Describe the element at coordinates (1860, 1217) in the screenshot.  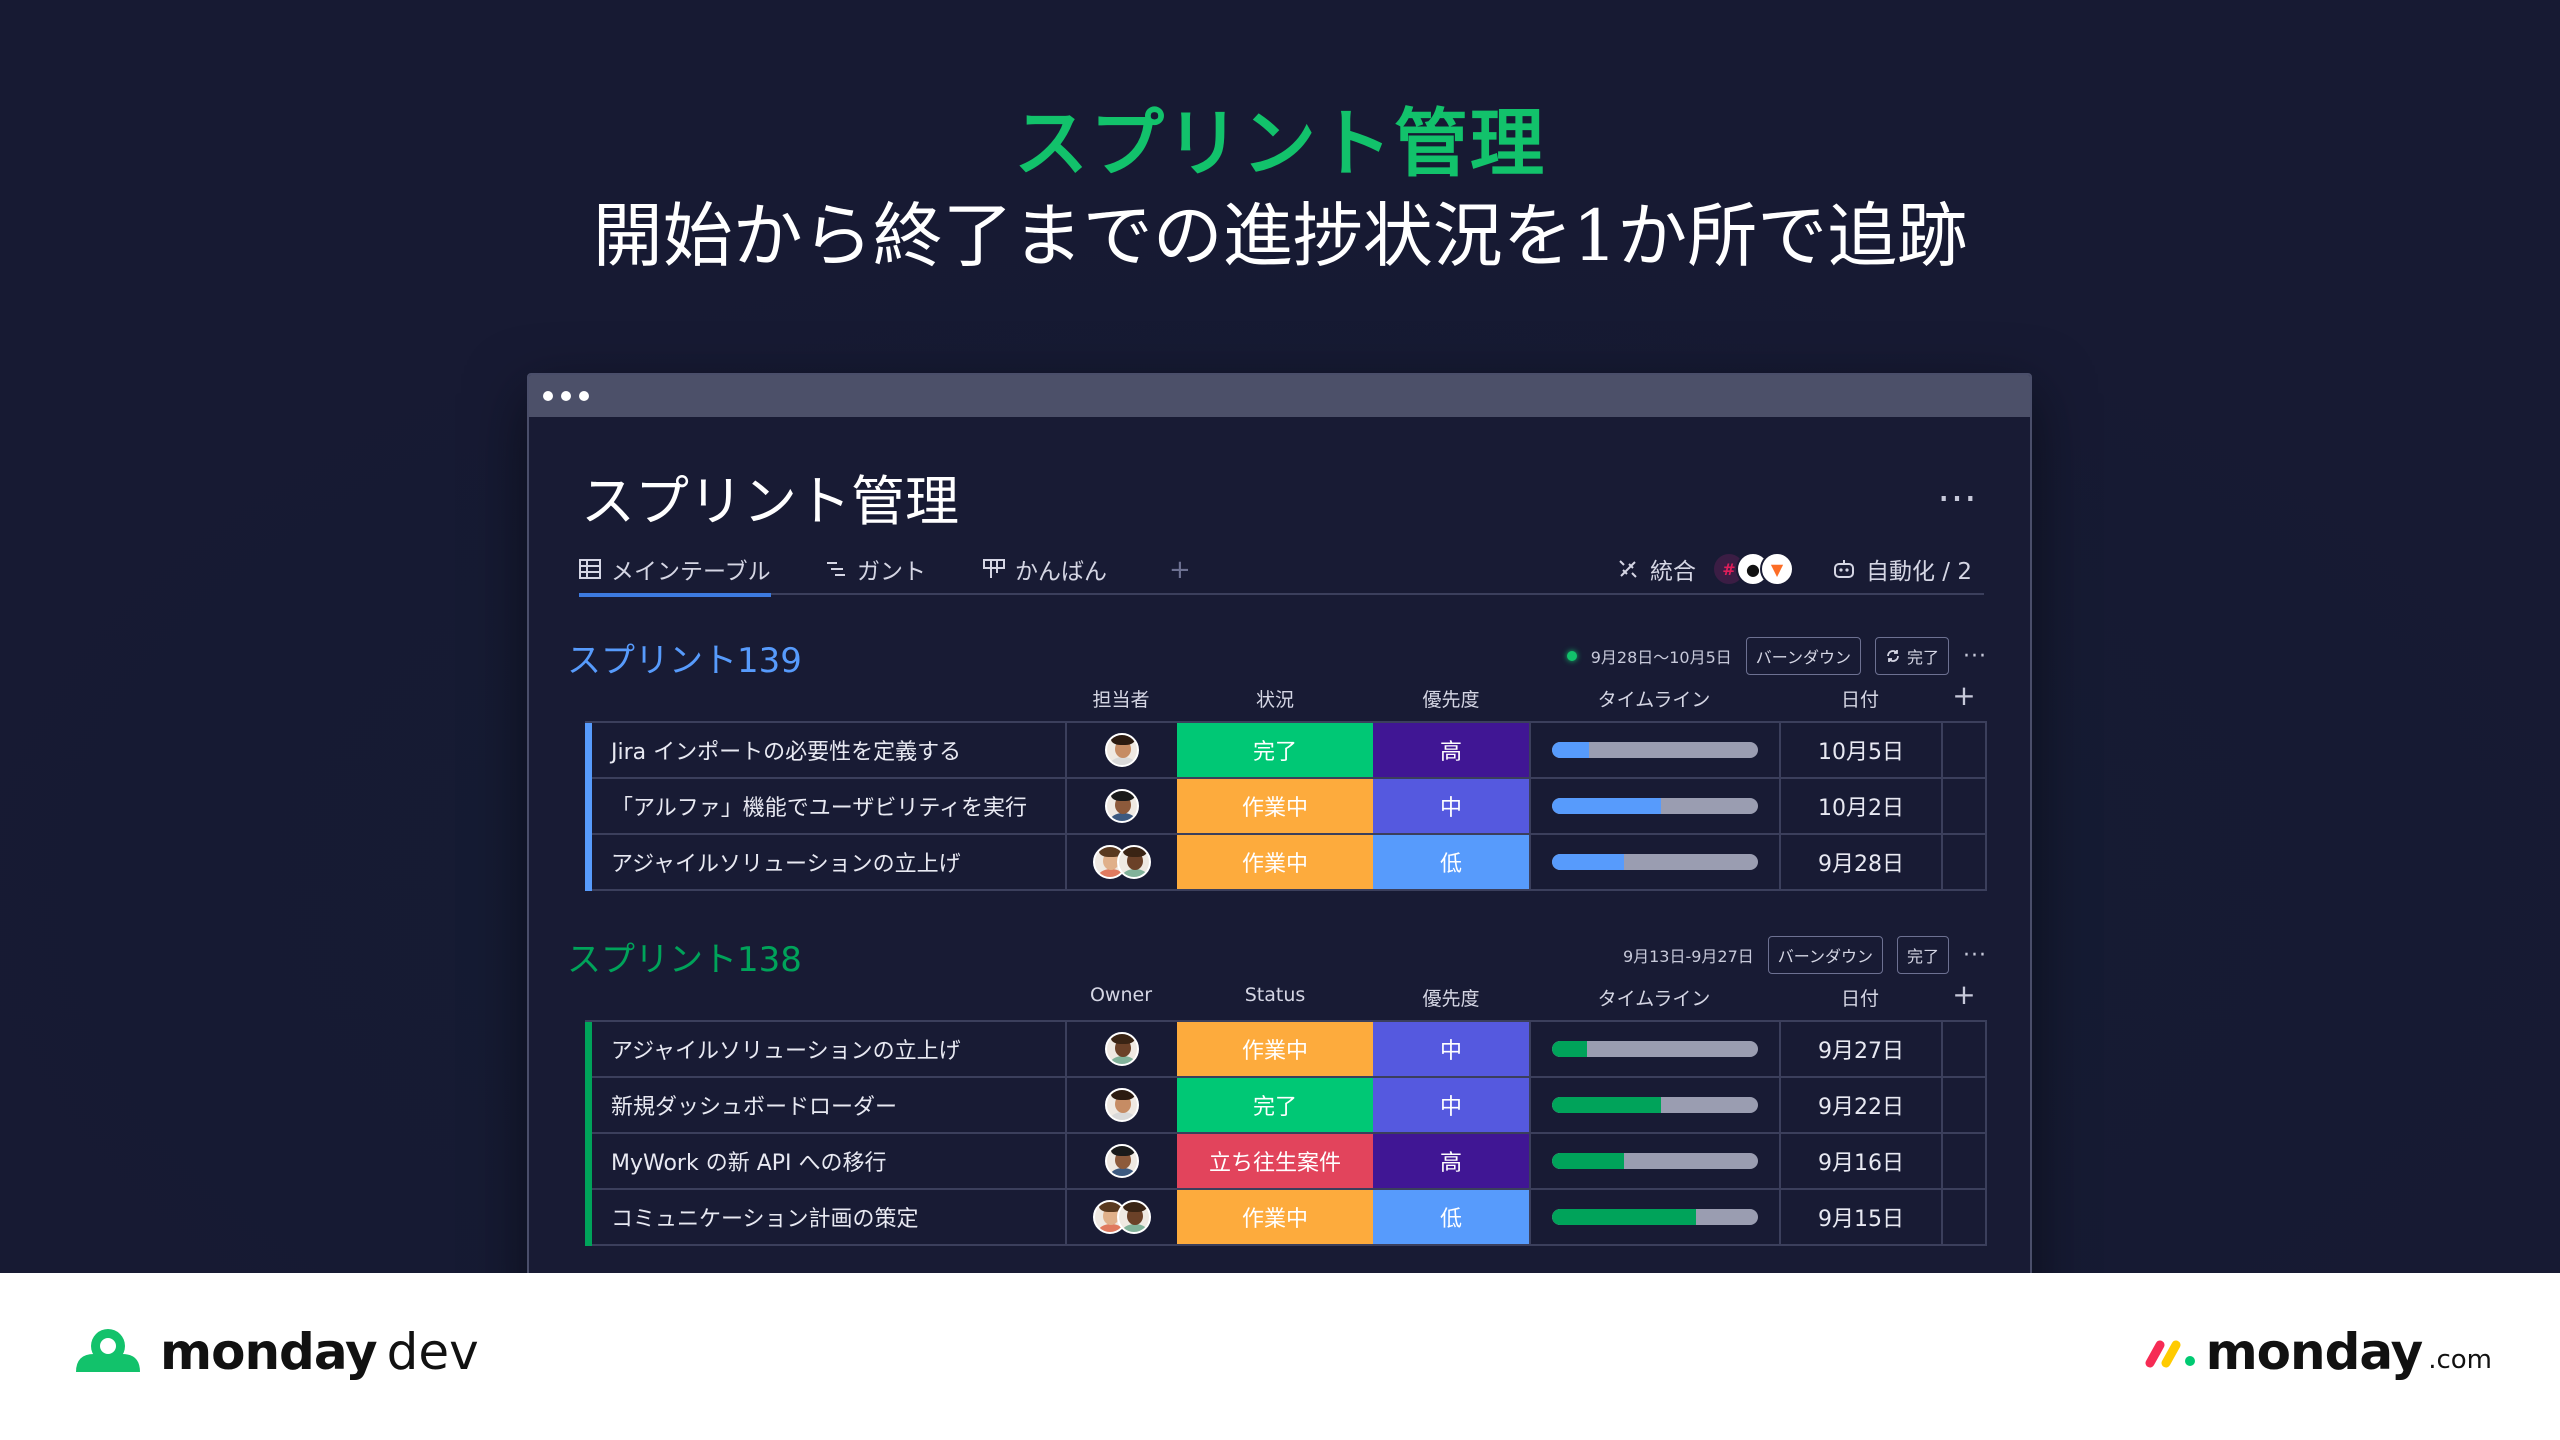
I see `date-cell: 9月15日` at that location.